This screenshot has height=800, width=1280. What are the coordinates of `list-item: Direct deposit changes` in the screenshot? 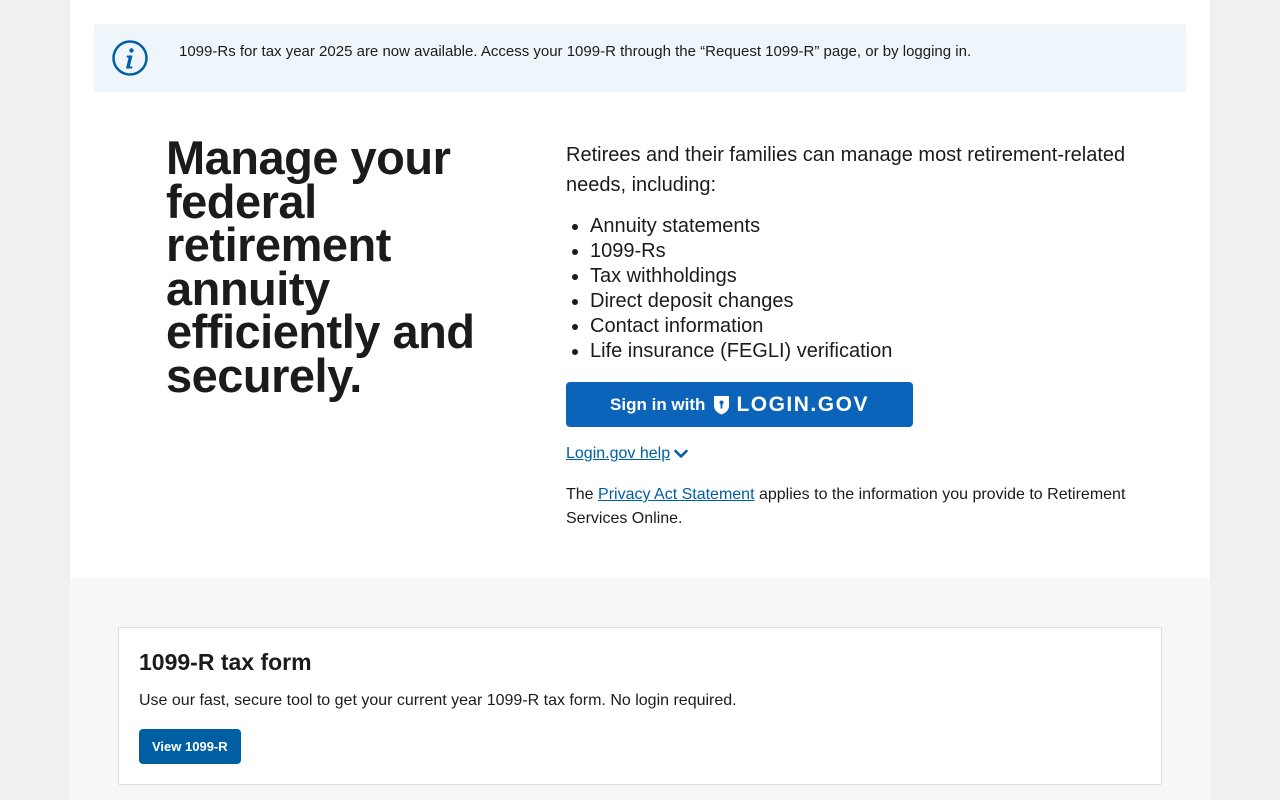 It's located at (878, 301).